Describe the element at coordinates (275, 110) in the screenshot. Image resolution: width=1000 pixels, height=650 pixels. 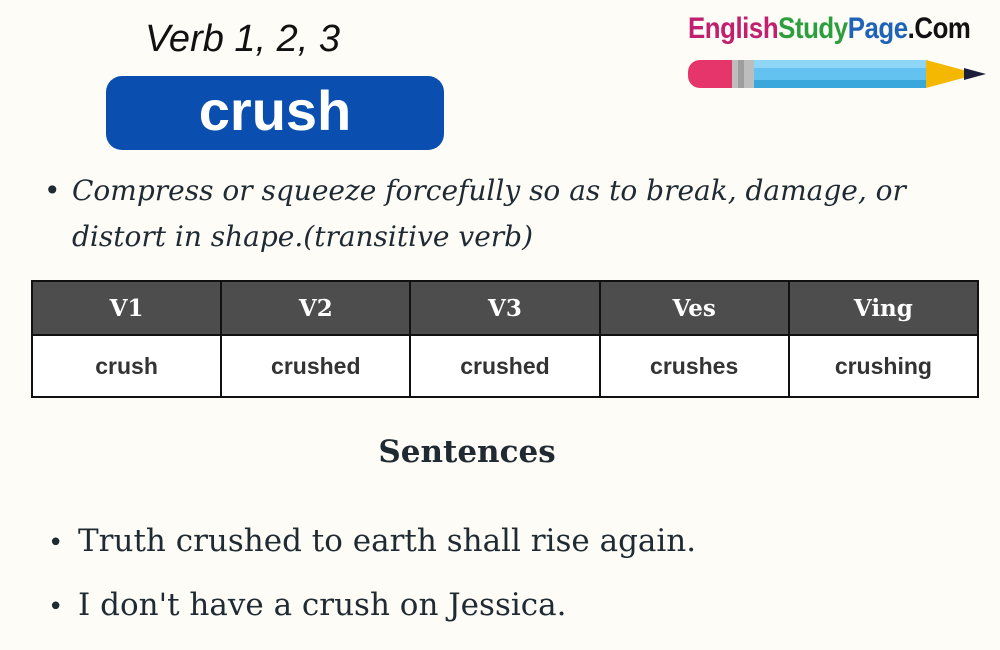
I see `word-label: crush` at that location.